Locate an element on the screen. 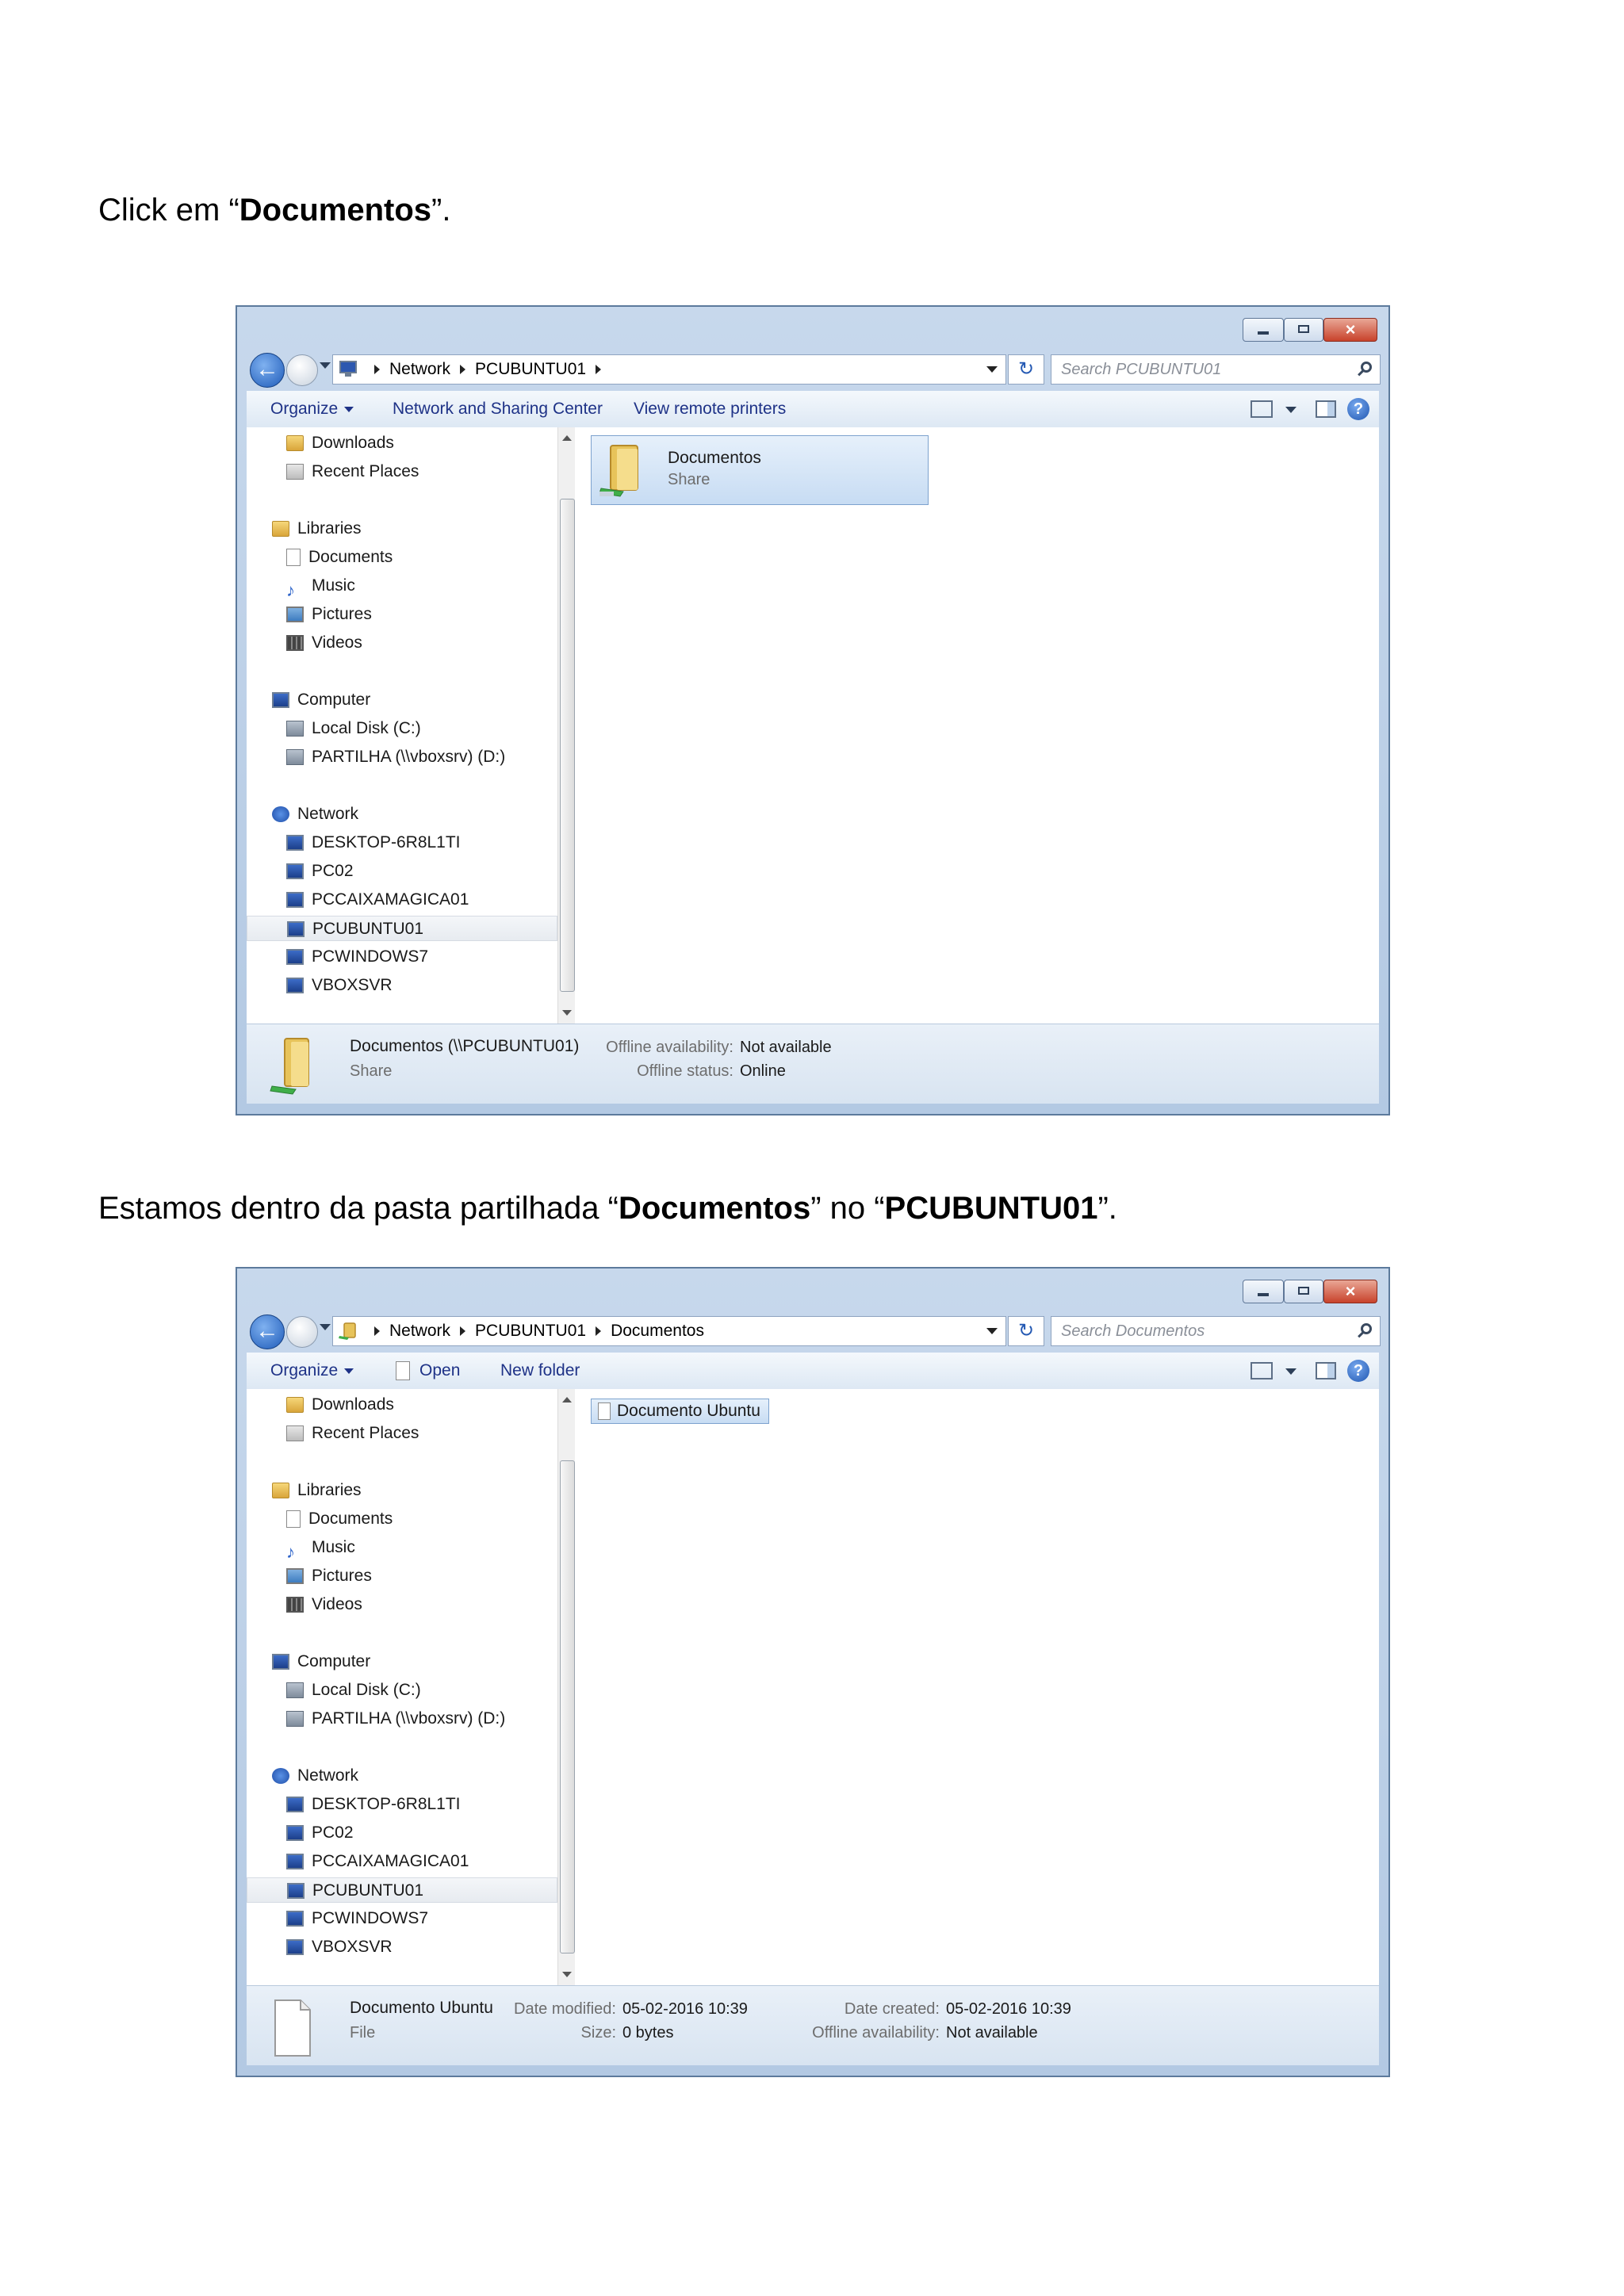  search-icon is located at coordinates (1366, 368).